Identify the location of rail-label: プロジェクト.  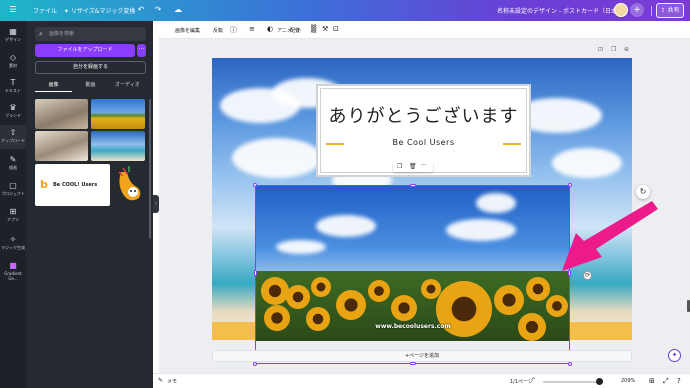
(13, 193).